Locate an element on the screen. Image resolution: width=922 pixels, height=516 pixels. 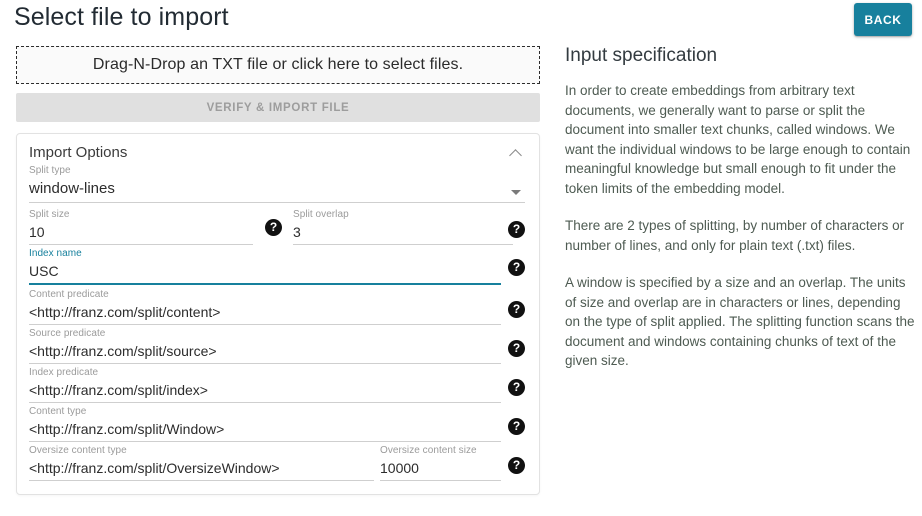
help-icon-oversize: ? is located at coordinates (516, 465).